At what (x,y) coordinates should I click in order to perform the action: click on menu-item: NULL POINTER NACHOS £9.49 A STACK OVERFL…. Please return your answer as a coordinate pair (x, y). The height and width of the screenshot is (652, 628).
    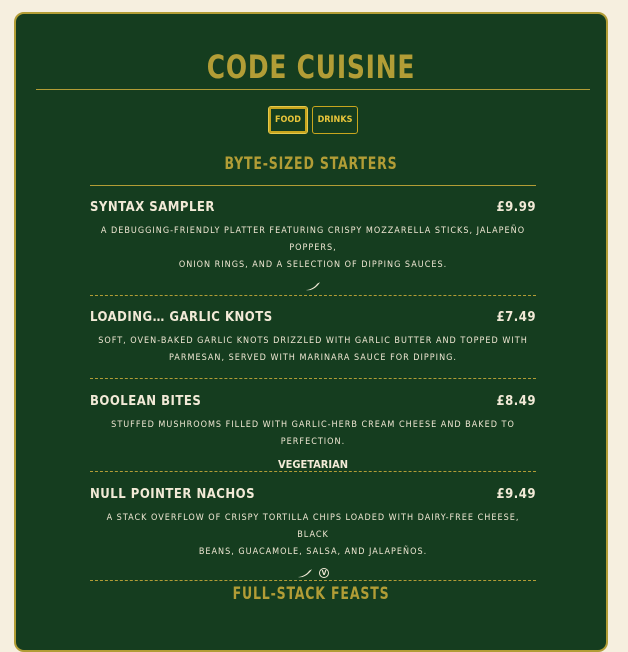
    Looking at the image, I should click on (313, 532).